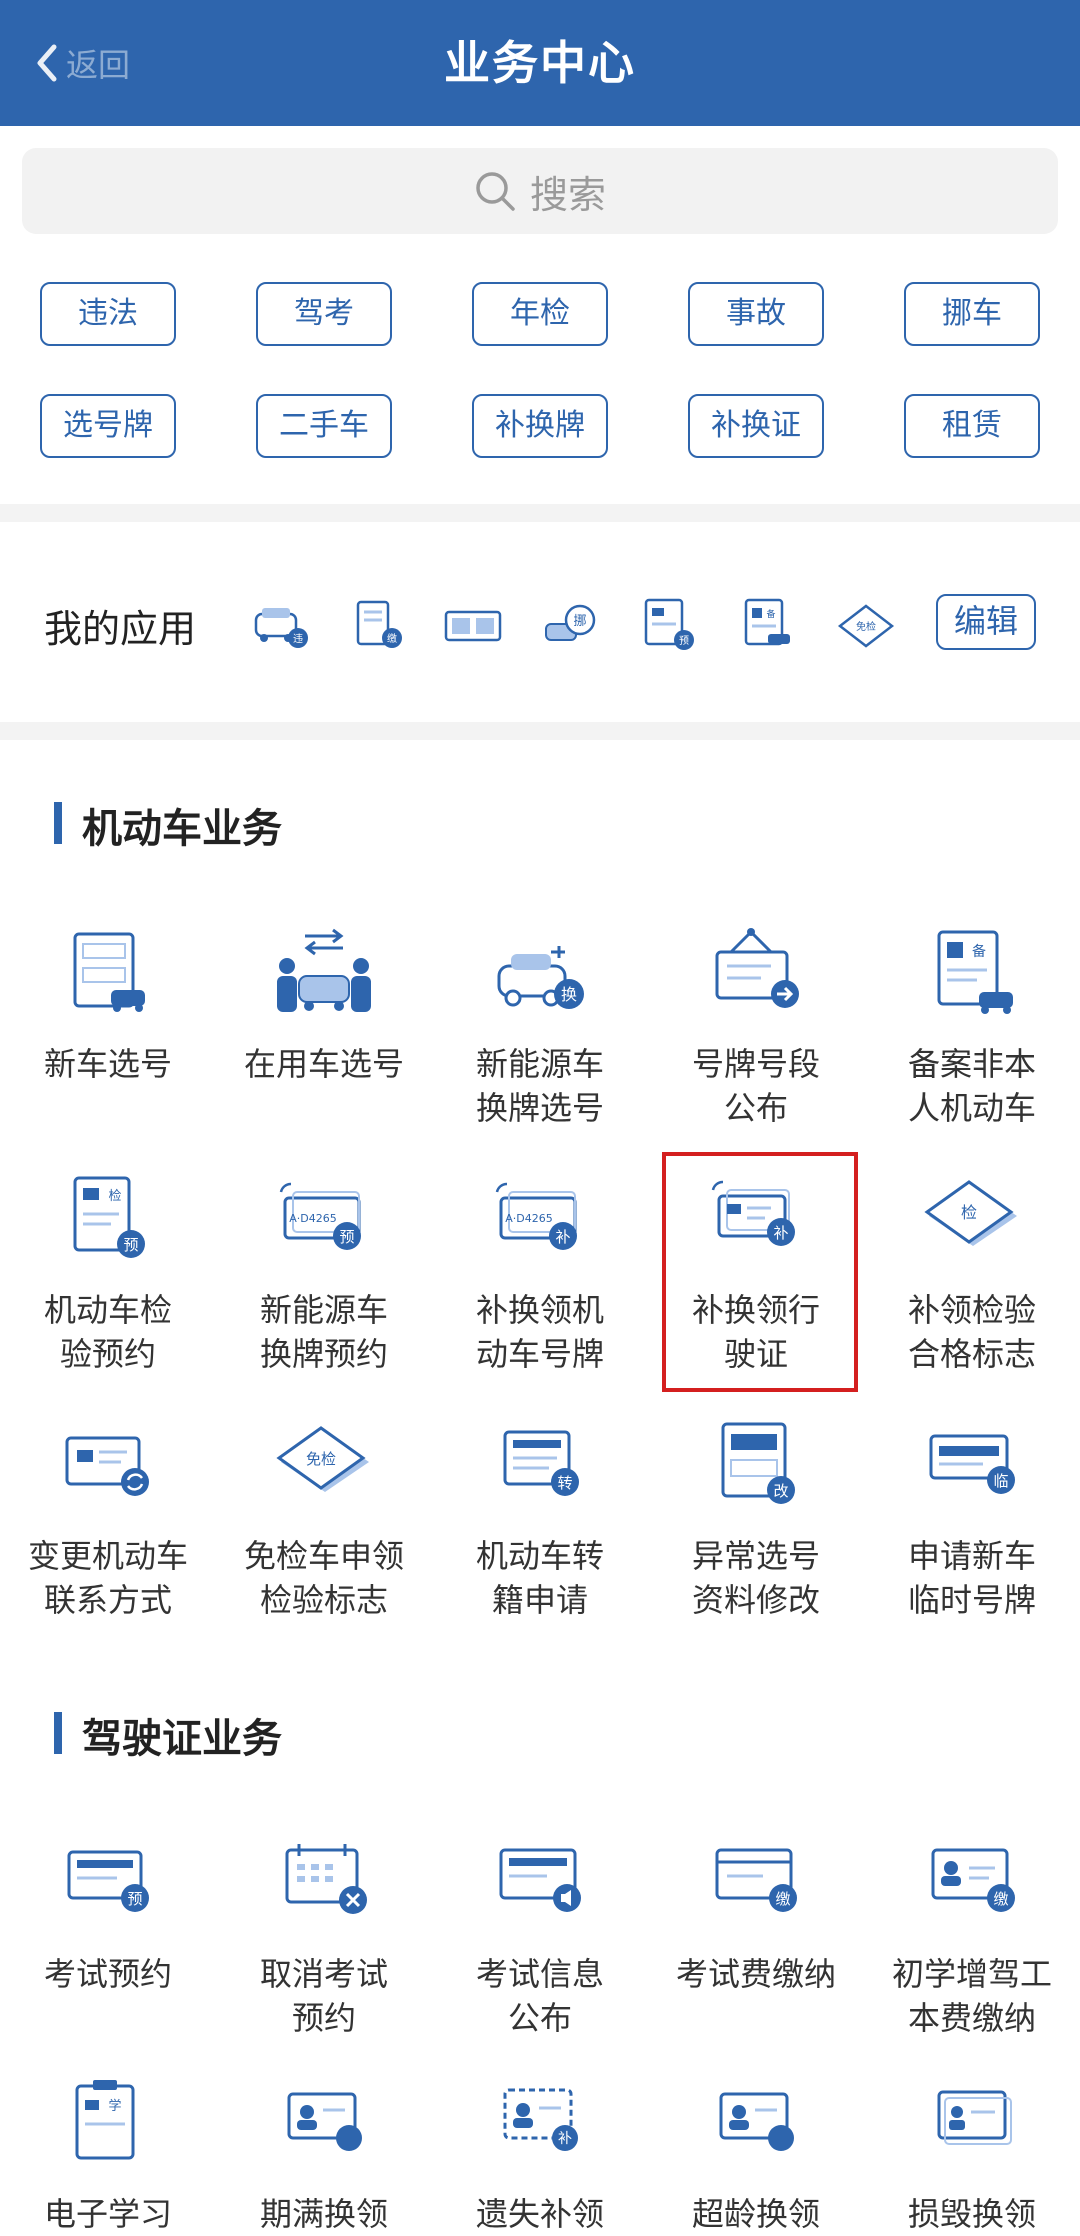 This screenshot has width=1080, height=2236. I want to click on tag-used-car: 二手车, so click(324, 426).